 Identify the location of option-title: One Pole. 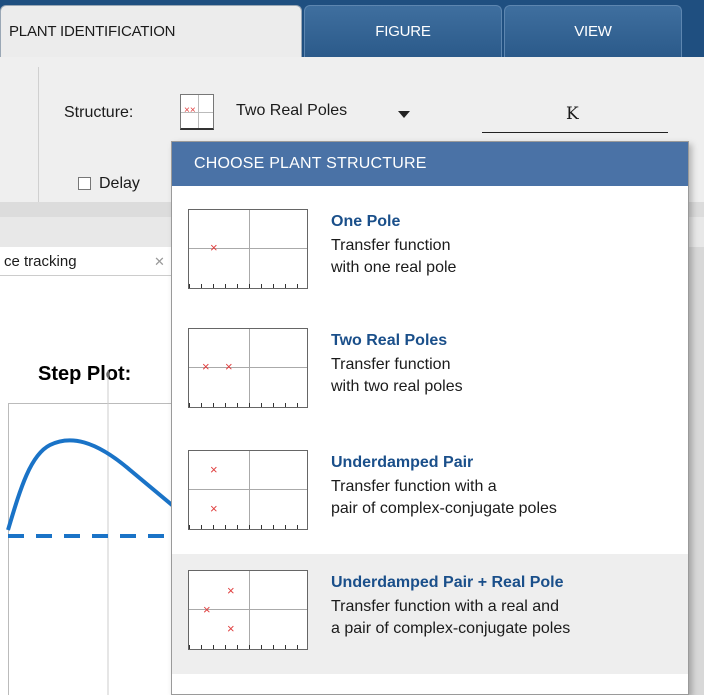
(366, 221).